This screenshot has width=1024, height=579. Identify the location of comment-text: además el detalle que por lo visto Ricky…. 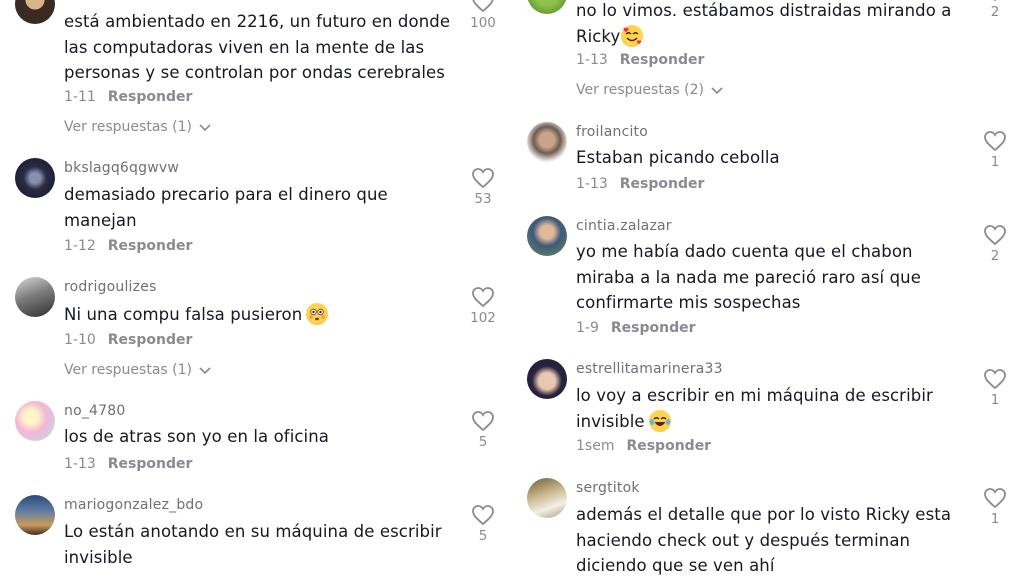
(764, 540).